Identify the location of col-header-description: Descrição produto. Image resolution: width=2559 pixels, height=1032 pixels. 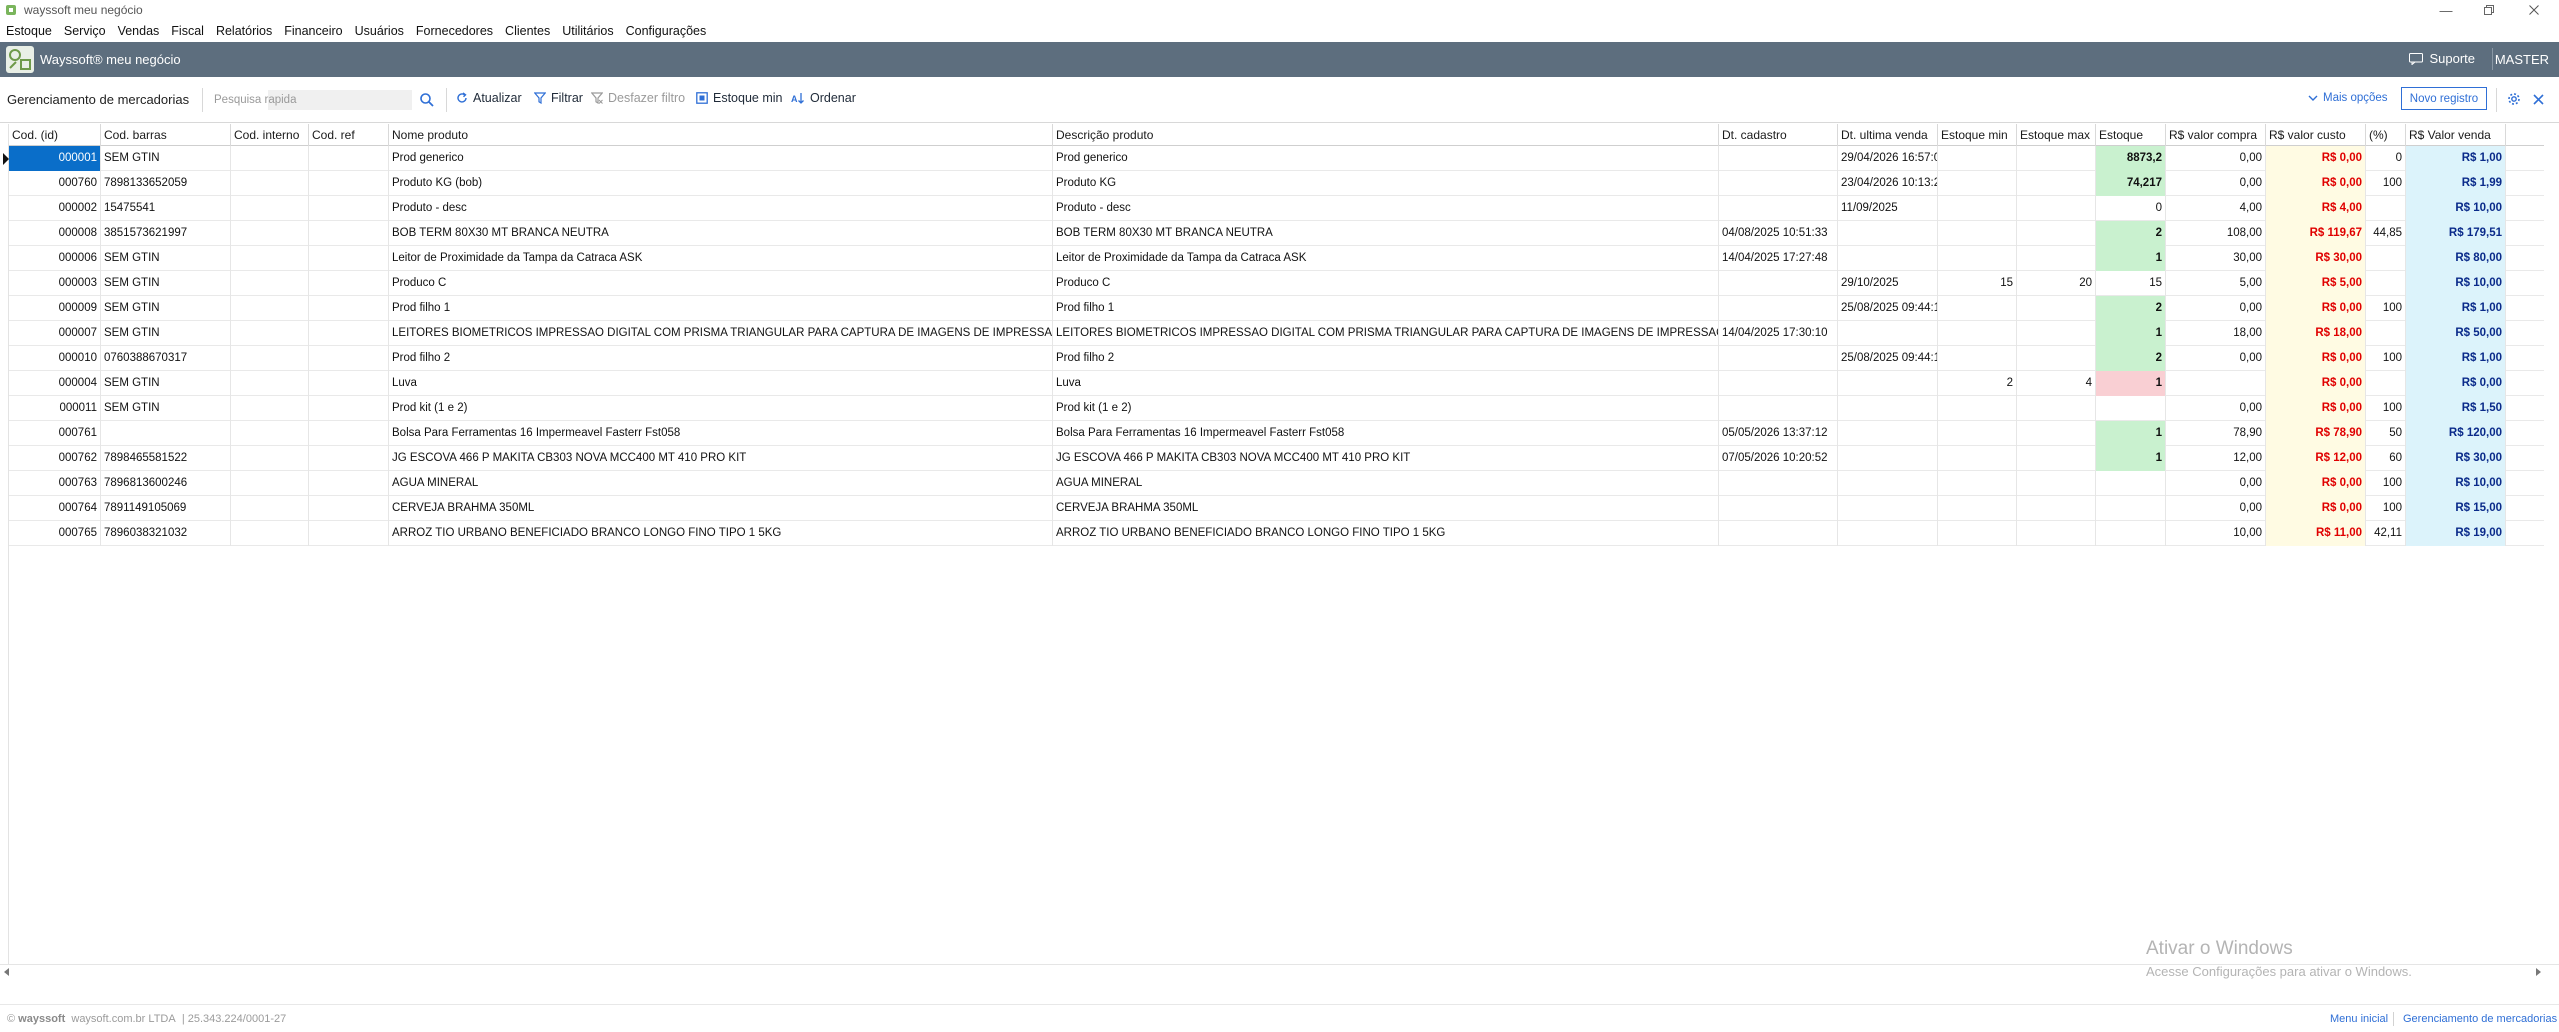
(1386, 135).